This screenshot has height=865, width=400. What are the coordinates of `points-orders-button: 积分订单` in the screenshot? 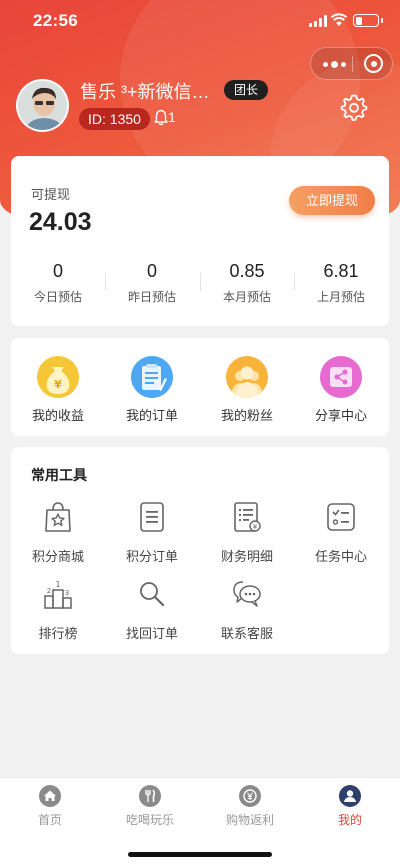 It's located at (152, 533).